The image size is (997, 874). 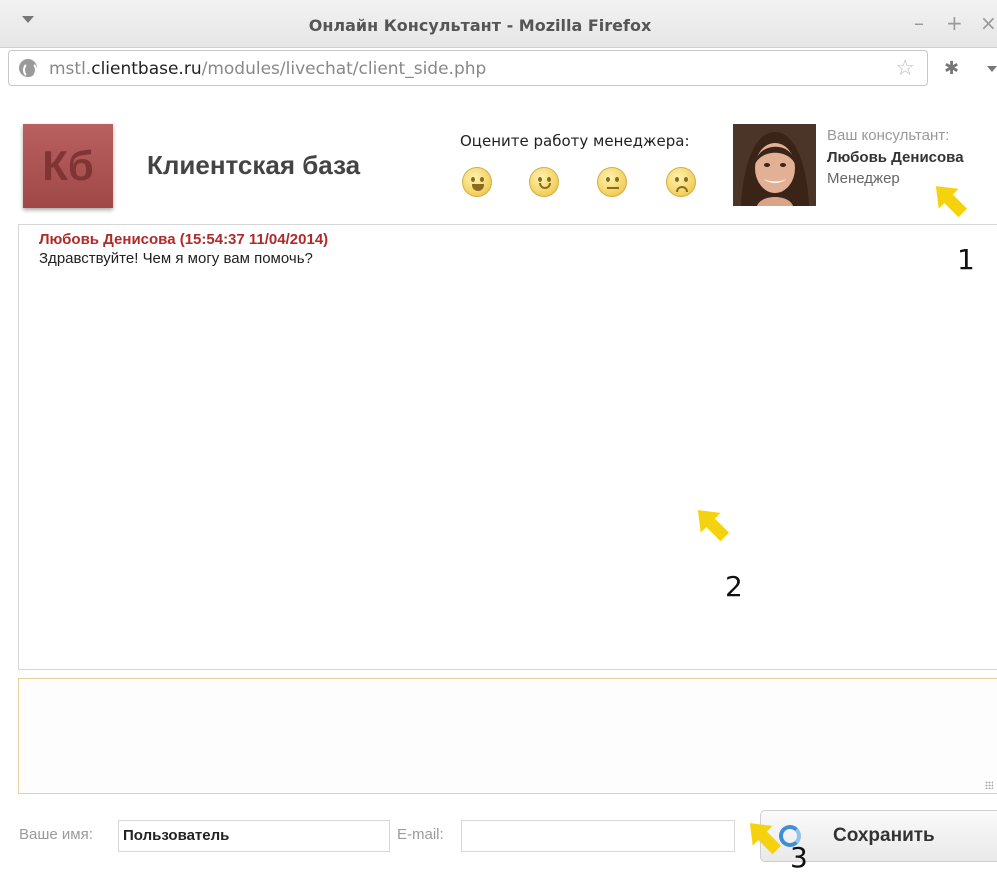 I want to click on addon-bug-icon: ✱, so click(x=951, y=68).